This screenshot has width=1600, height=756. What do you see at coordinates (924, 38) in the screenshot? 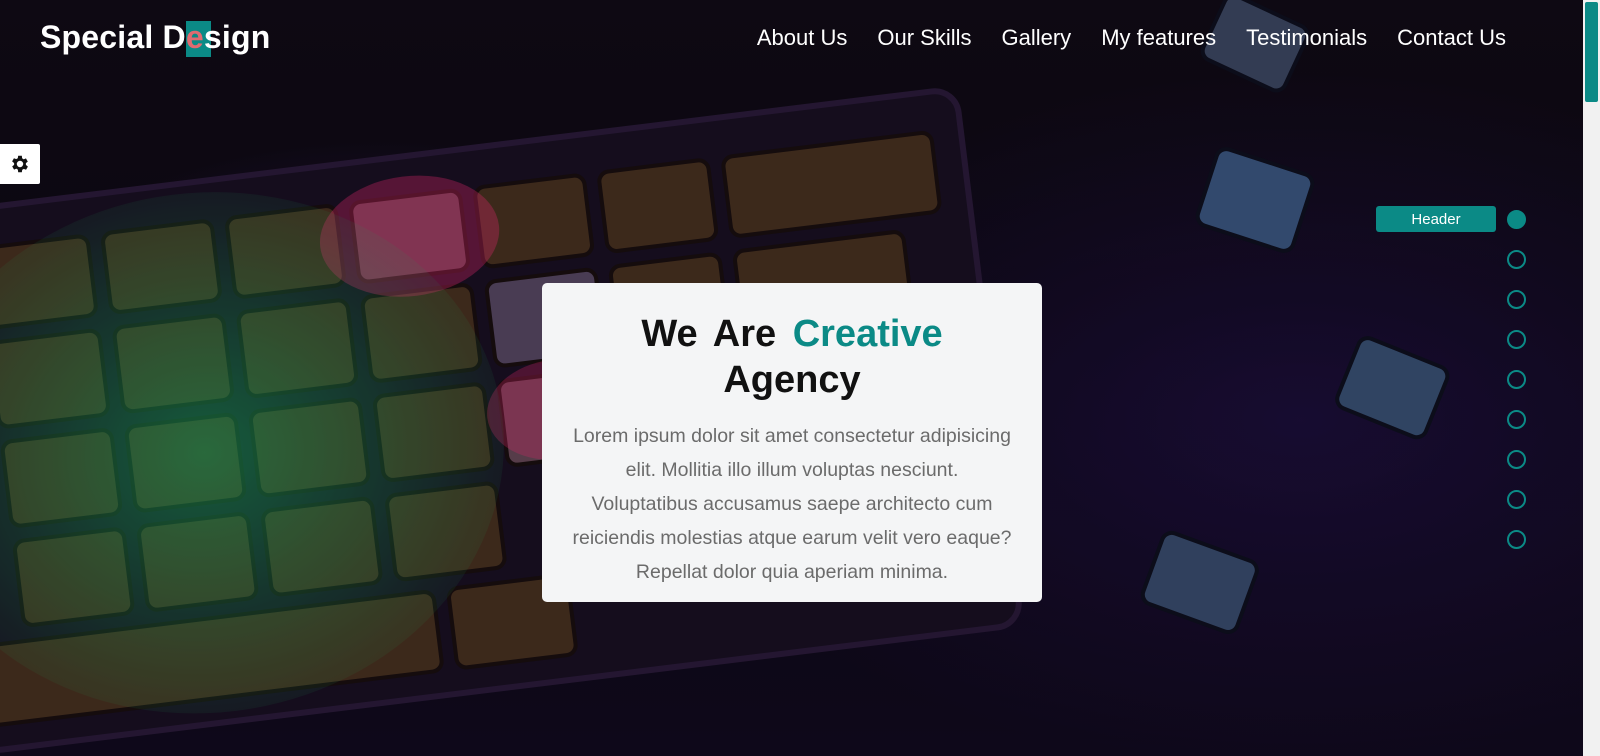
I see `nav-link-our-skills: Our Skills` at bounding box center [924, 38].